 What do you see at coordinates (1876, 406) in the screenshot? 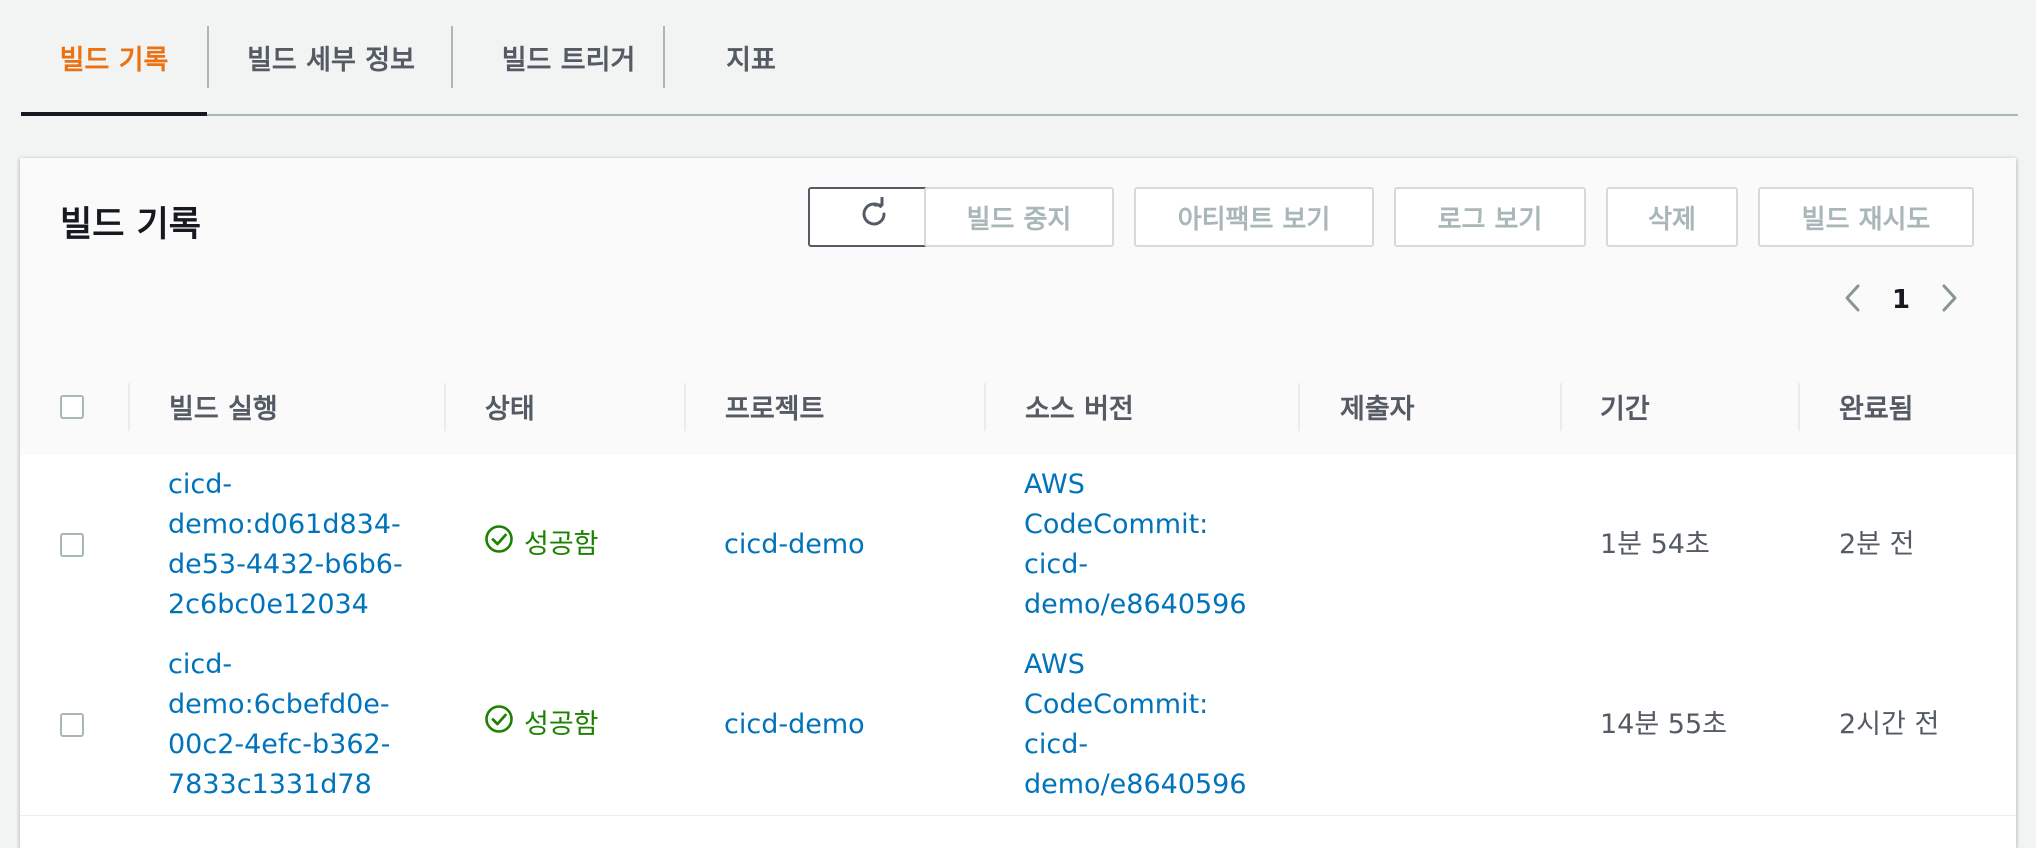
I see `column-header-completed: 완료됨` at bounding box center [1876, 406].